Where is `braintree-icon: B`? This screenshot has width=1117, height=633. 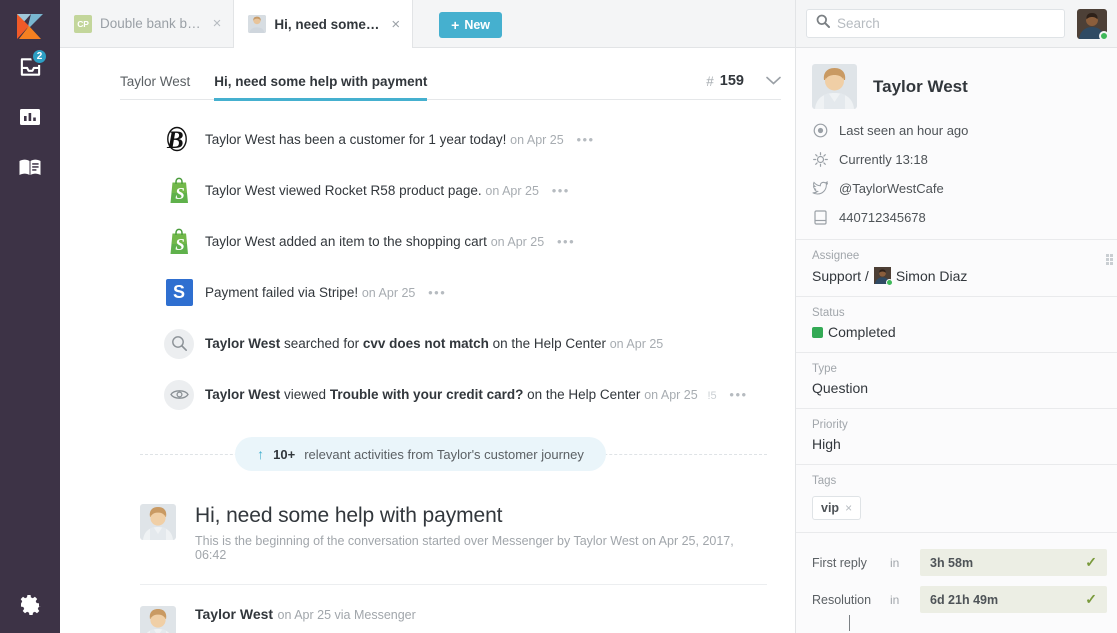 braintree-icon: B is located at coordinates (179, 140).